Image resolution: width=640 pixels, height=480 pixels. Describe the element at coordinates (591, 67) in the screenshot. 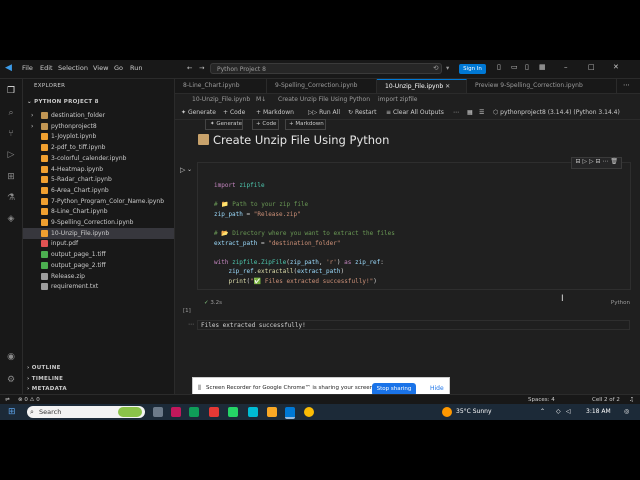

I see `maximize-icon: □` at that location.